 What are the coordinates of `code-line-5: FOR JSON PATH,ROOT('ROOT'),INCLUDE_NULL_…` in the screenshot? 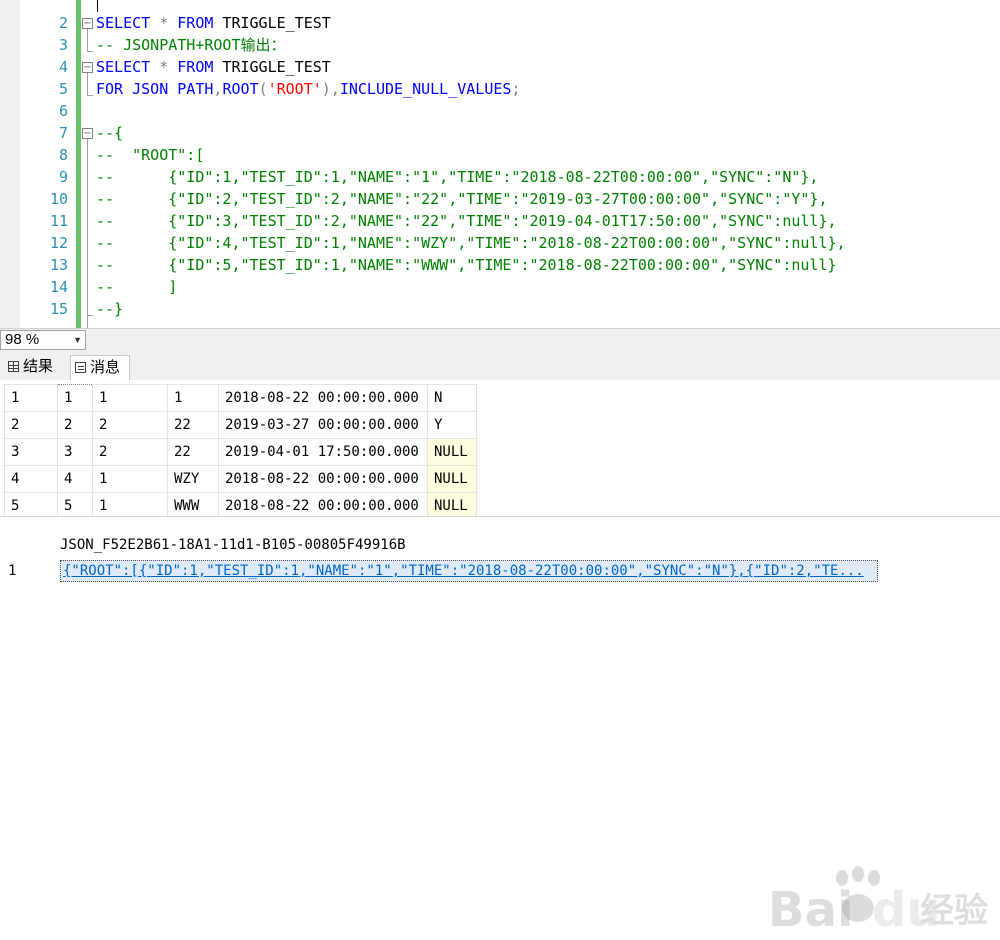 It's located at (308, 89).